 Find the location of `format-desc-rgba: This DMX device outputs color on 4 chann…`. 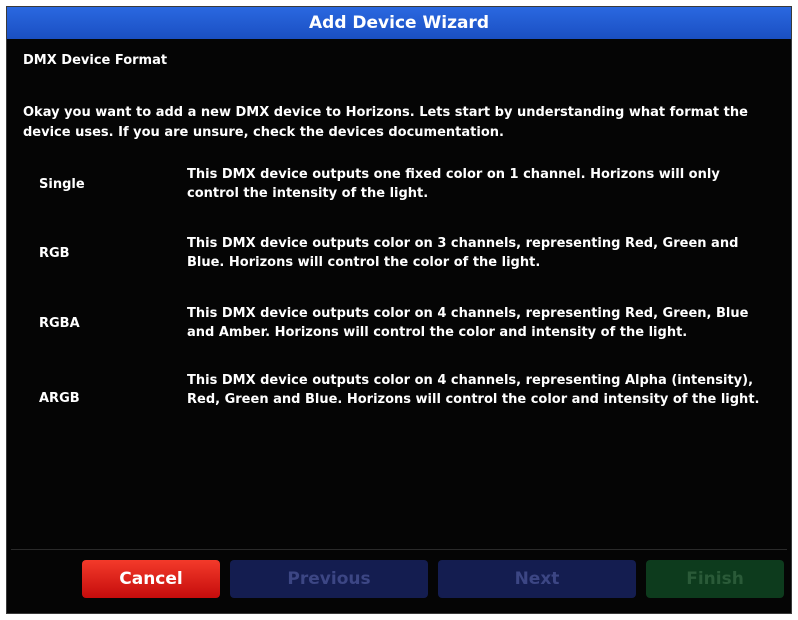

format-desc-rgba: This DMX device outputs color on 4 chann… is located at coordinates (468, 323).